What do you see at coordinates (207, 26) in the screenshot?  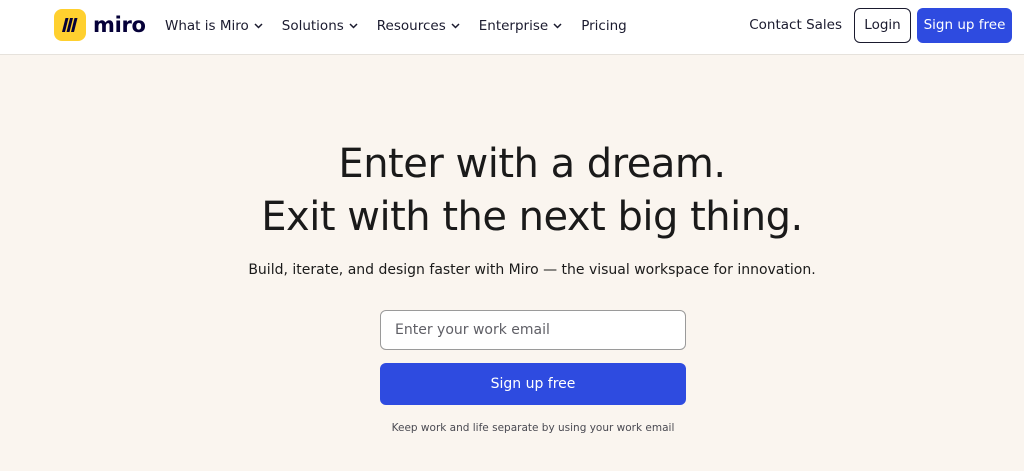 I see `menu-item-label: What is Miro` at bounding box center [207, 26].